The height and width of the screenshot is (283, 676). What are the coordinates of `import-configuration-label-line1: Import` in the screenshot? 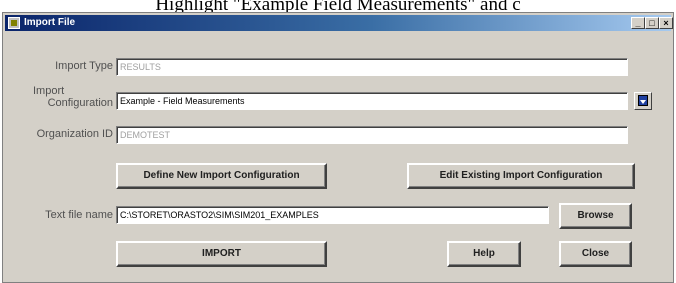 It's located at (49, 91).